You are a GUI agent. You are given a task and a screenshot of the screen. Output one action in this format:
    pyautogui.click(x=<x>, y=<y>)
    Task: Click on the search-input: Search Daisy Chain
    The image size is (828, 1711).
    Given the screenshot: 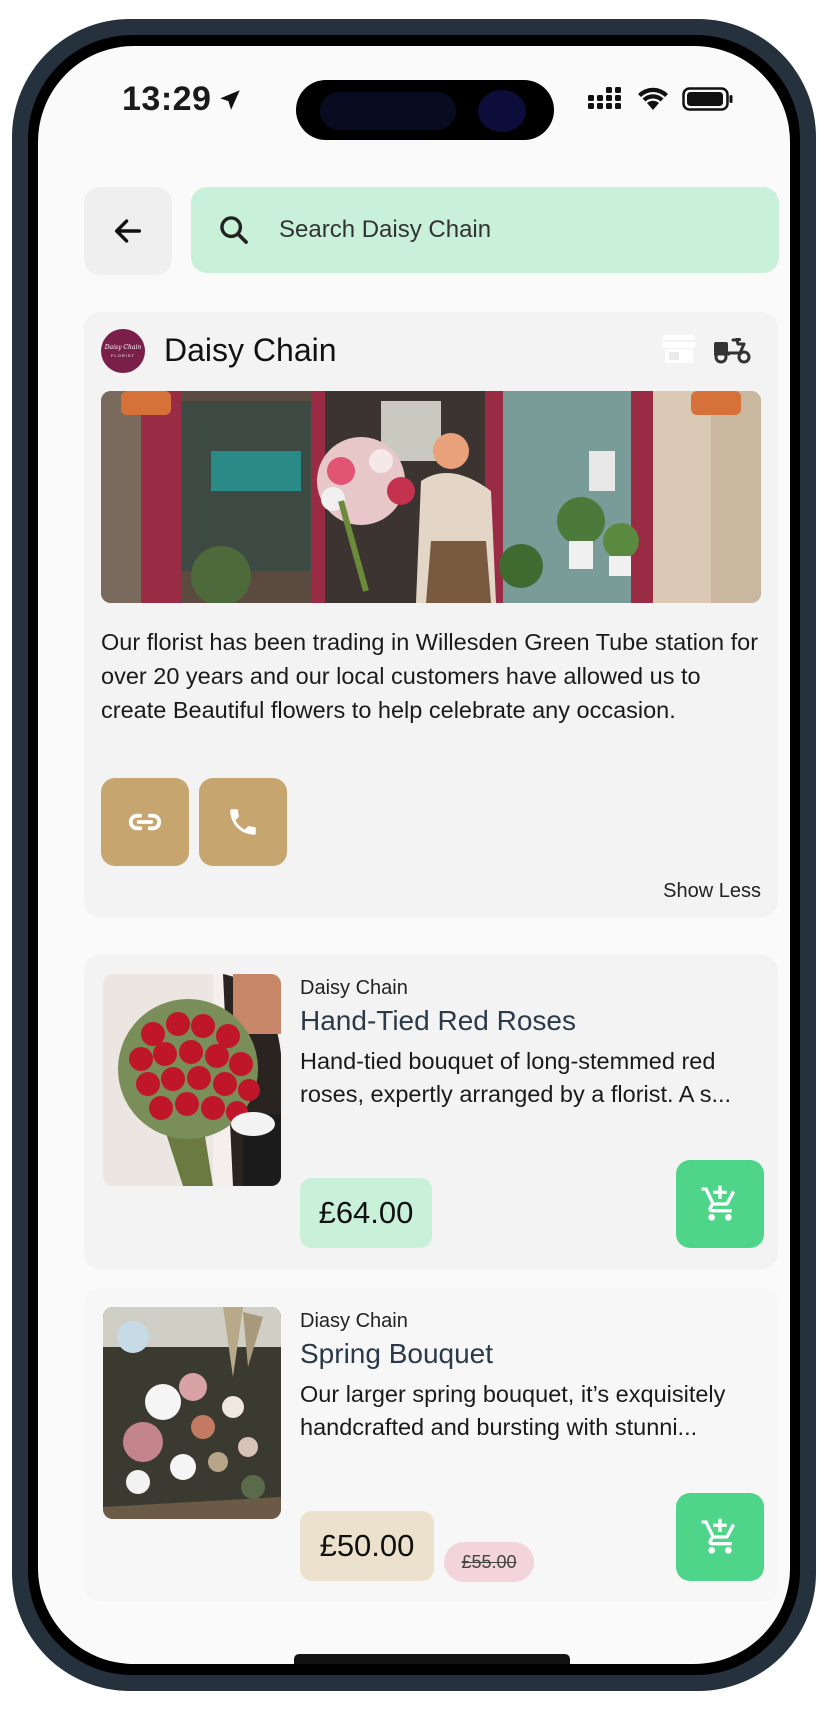 What is the action you would take?
    pyautogui.click(x=485, y=230)
    